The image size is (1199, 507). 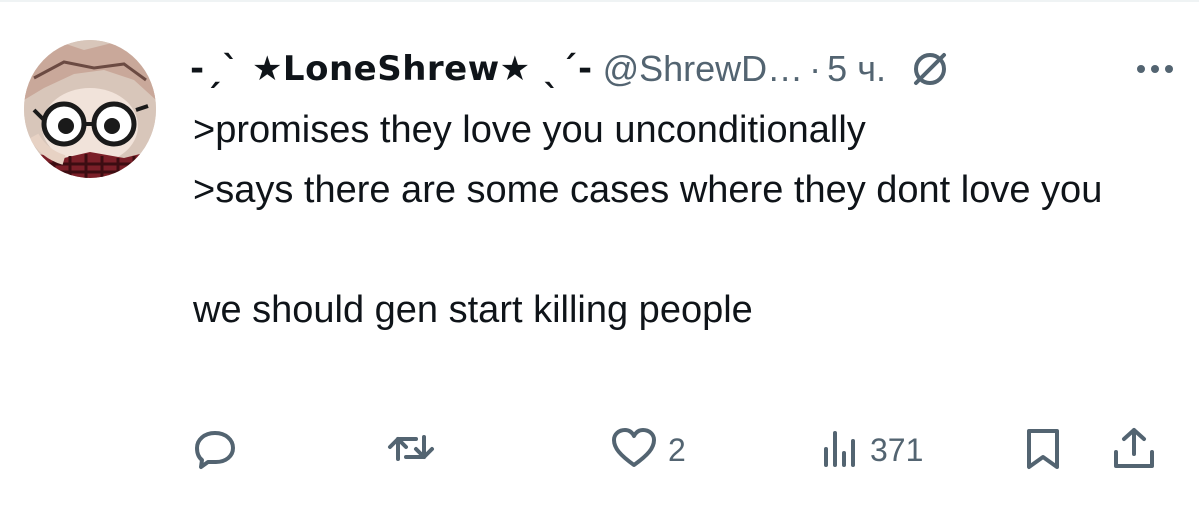 I want to click on bookmark-icon, so click(x=1043, y=450).